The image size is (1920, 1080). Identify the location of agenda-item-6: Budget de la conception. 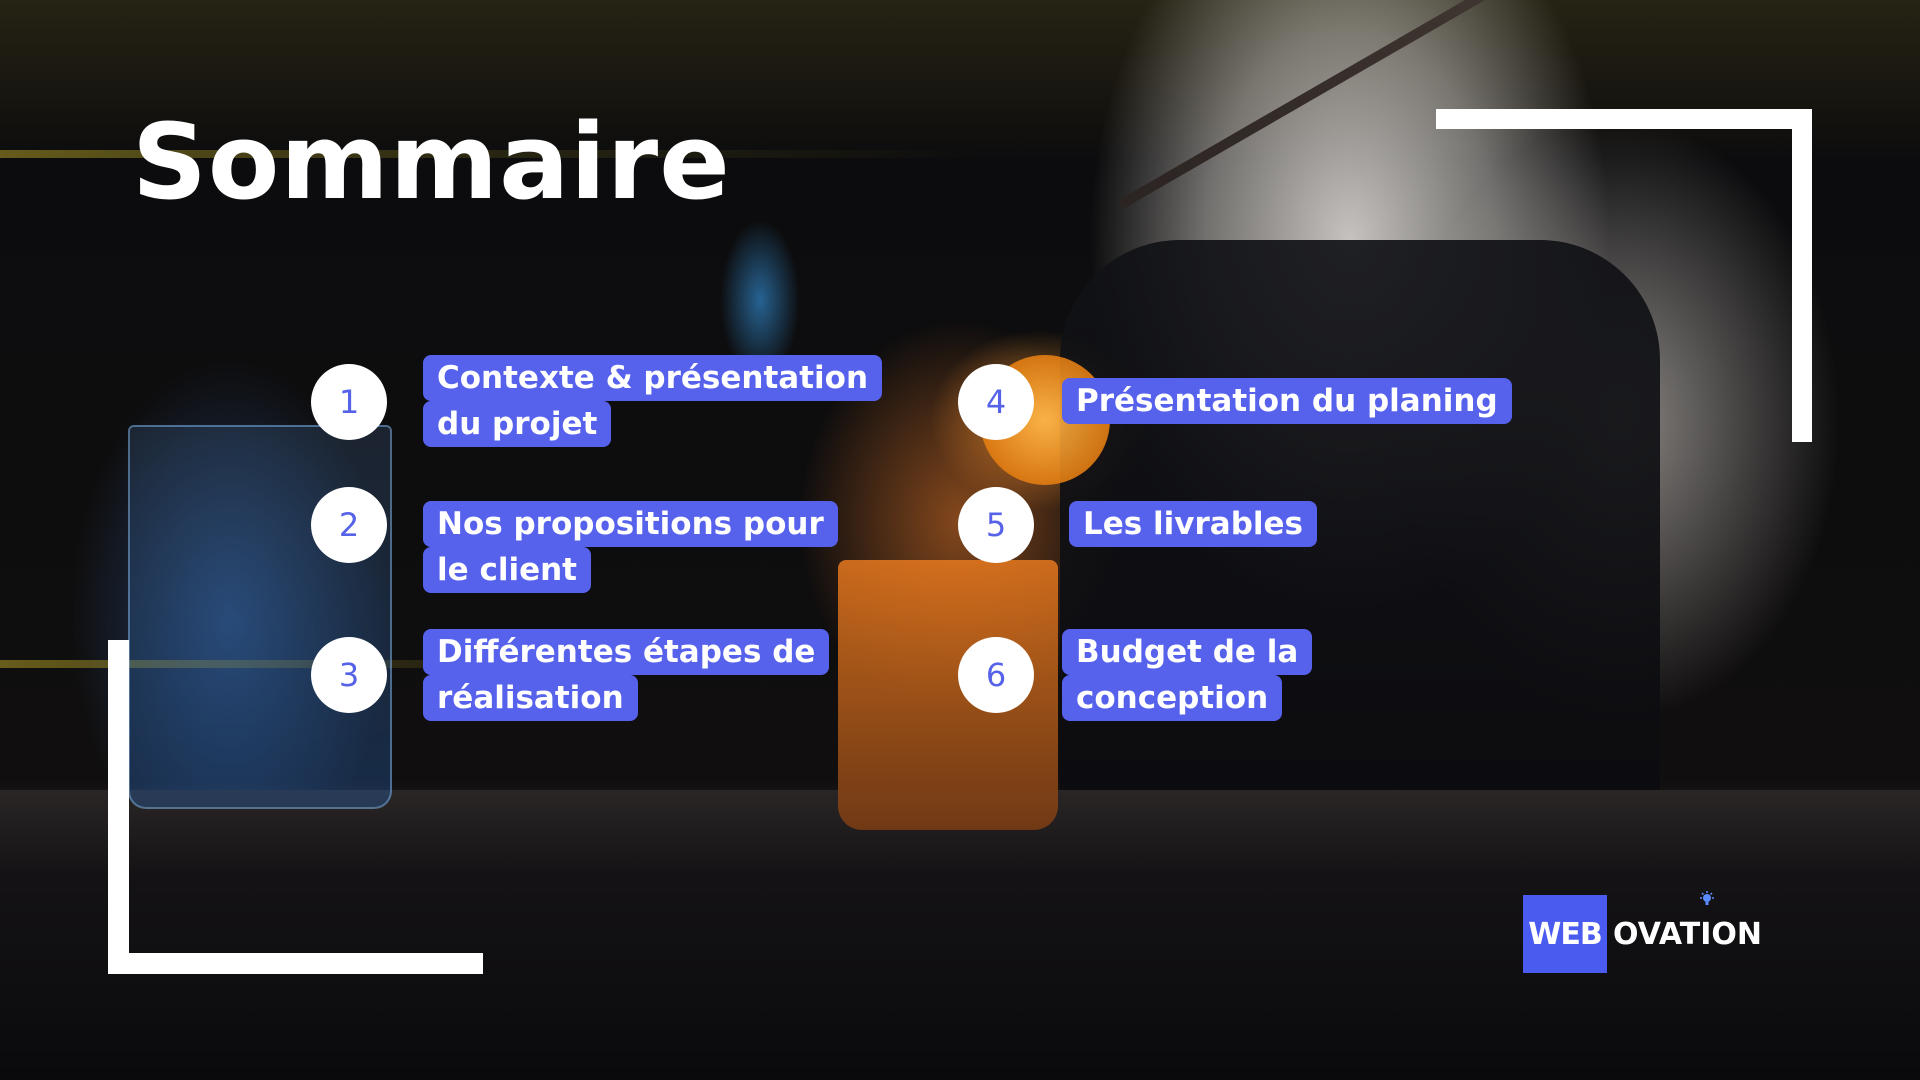
(1187, 675).